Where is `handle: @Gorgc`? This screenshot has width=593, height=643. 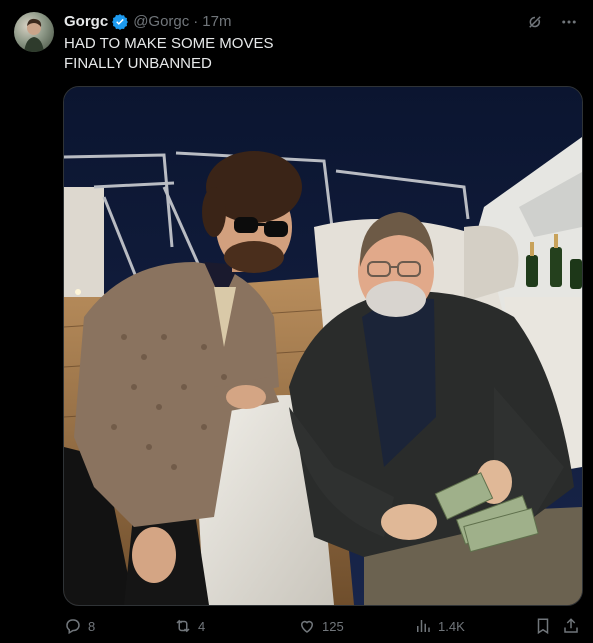 handle: @Gorgc is located at coordinates (161, 22).